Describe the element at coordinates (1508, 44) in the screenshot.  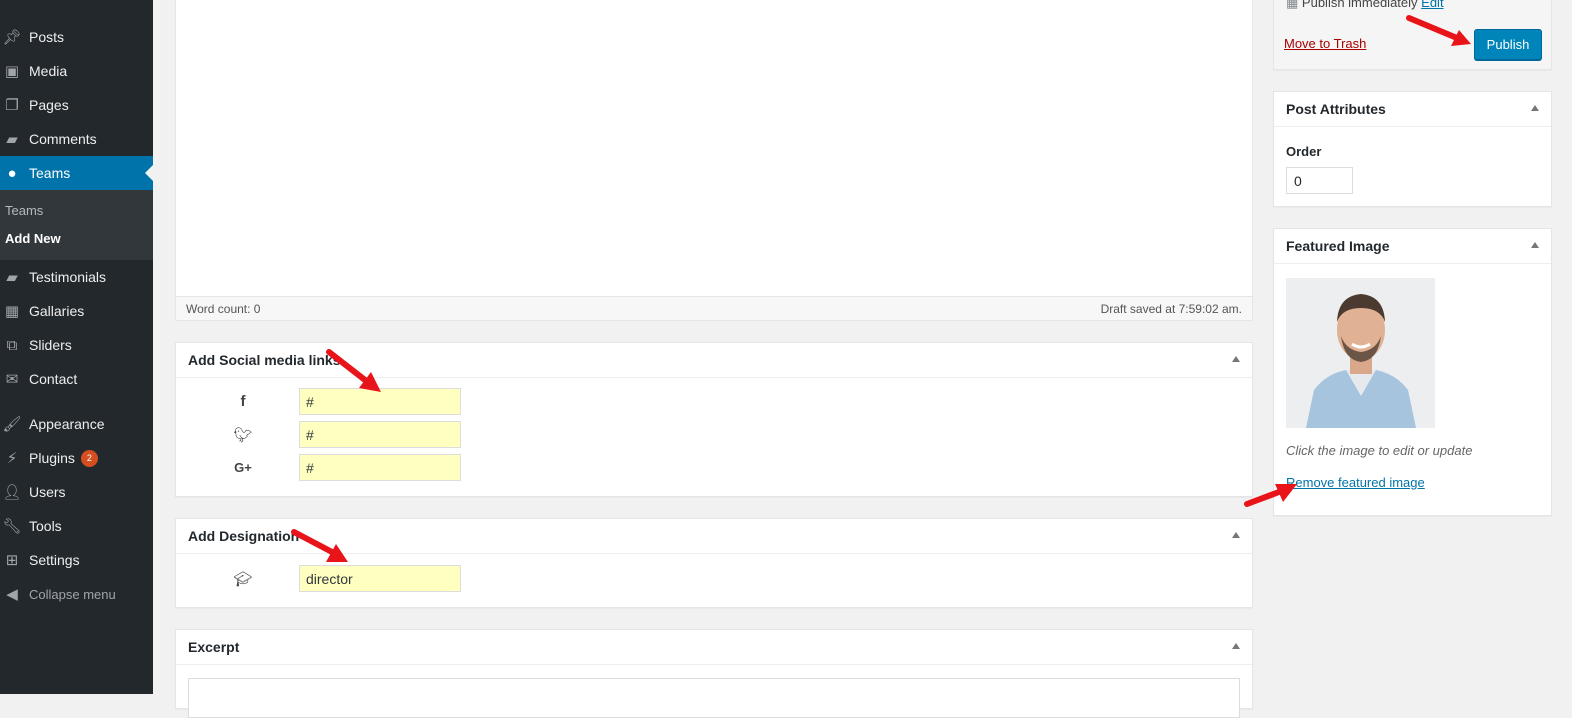
I see `publish-button: Publish` at that location.